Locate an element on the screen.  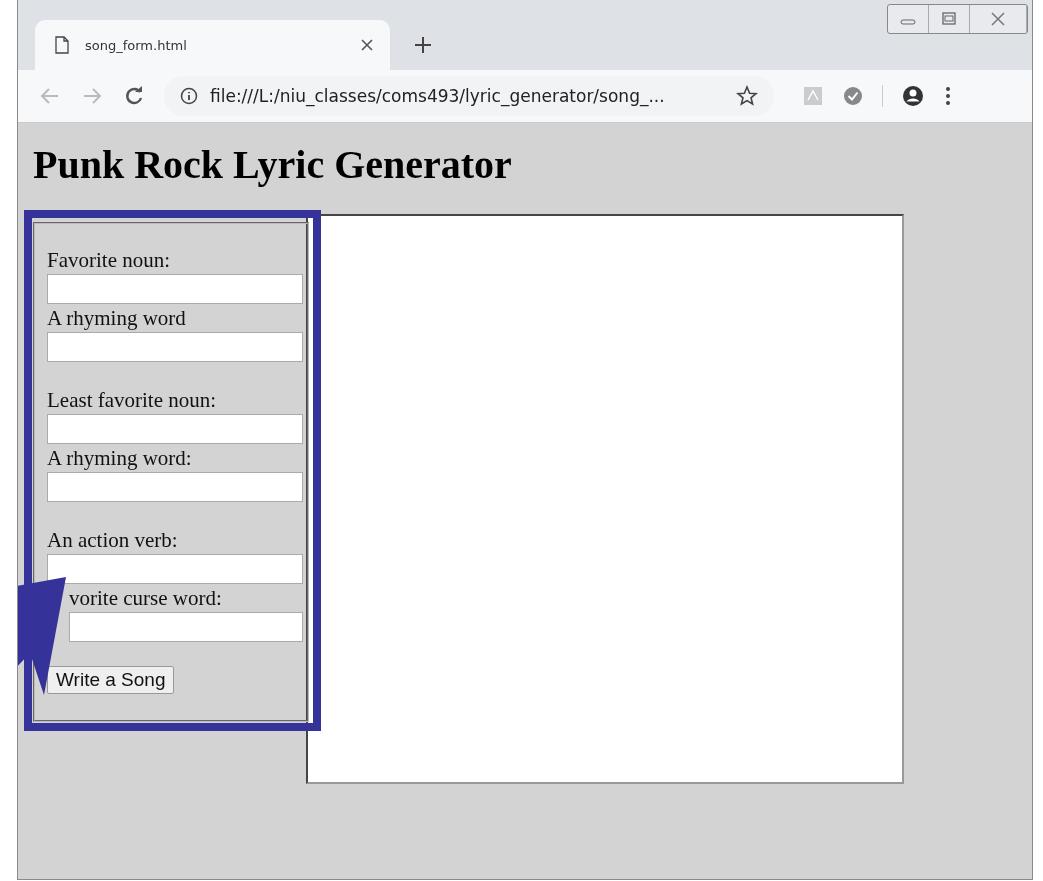
star-icon is located at coordinates (747, 96).